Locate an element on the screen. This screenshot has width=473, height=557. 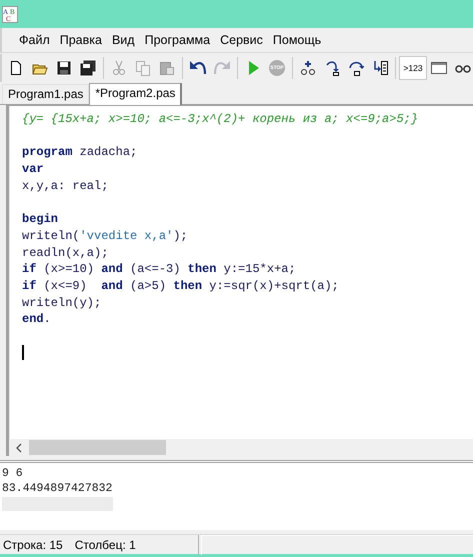
code-line: x,y,a: real; is located at coordinates (65, 186).